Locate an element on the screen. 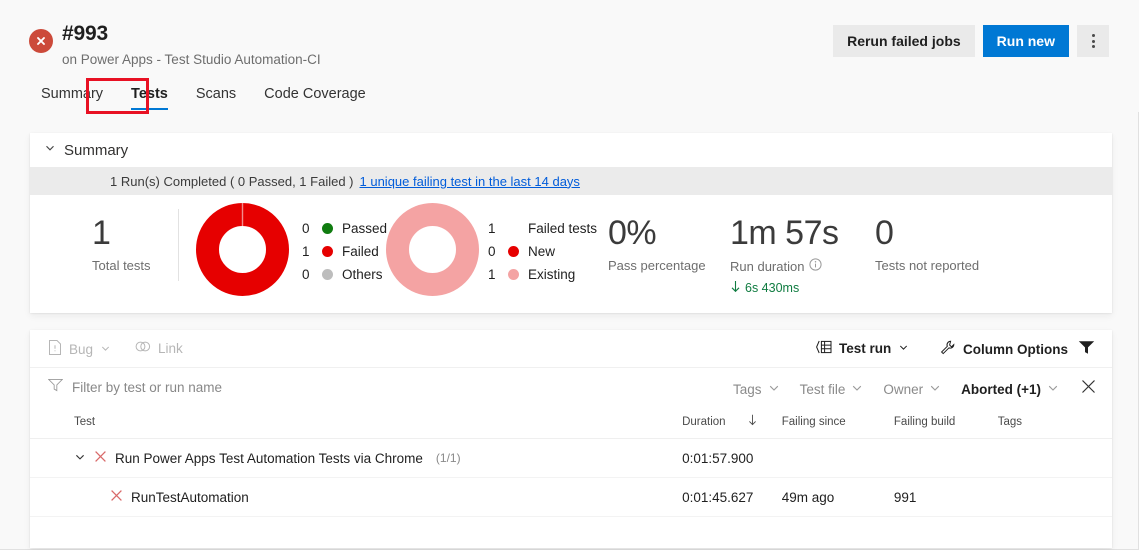 This screenshot has width=1139, height=550. run-duration-label-row: Run duration is located at coordinates (784, 266).